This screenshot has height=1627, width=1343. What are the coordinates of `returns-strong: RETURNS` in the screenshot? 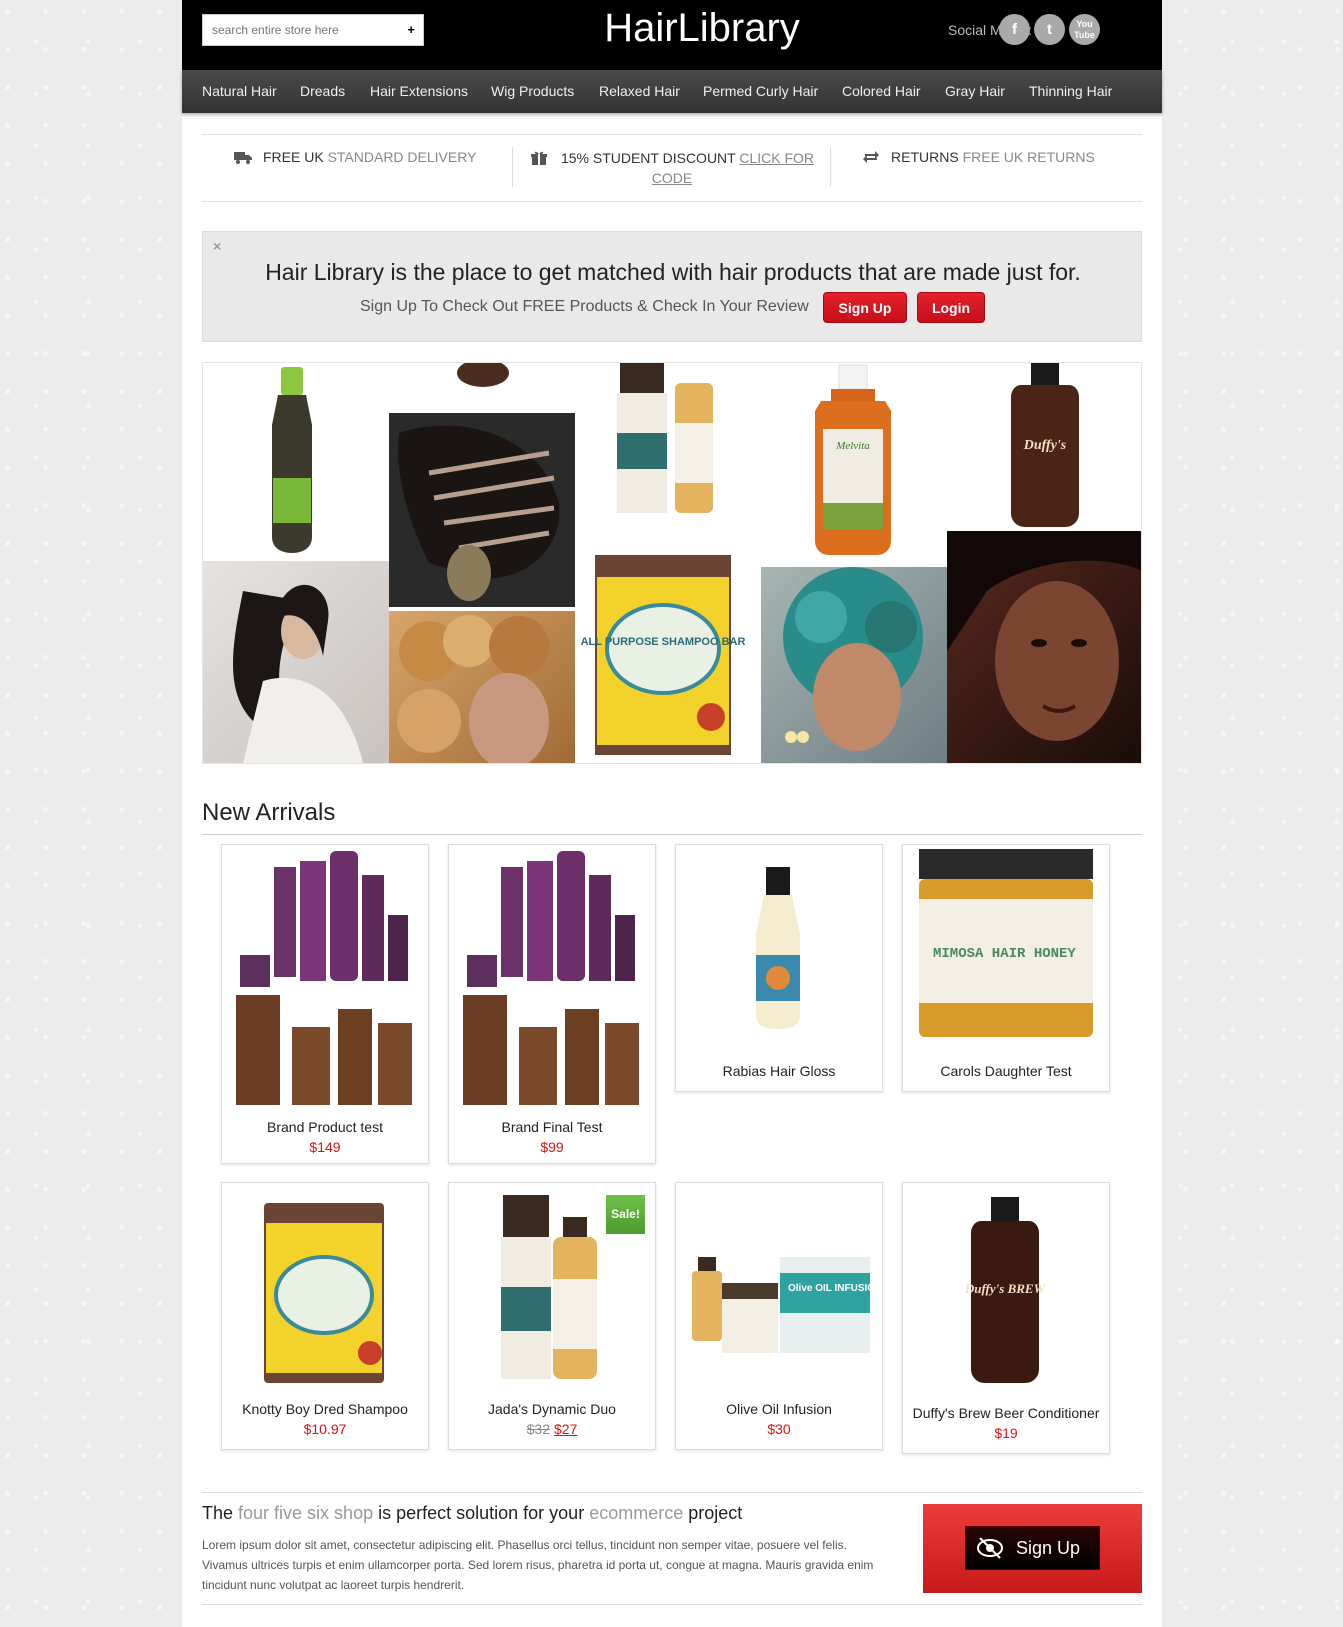 It's located at (925, 157).